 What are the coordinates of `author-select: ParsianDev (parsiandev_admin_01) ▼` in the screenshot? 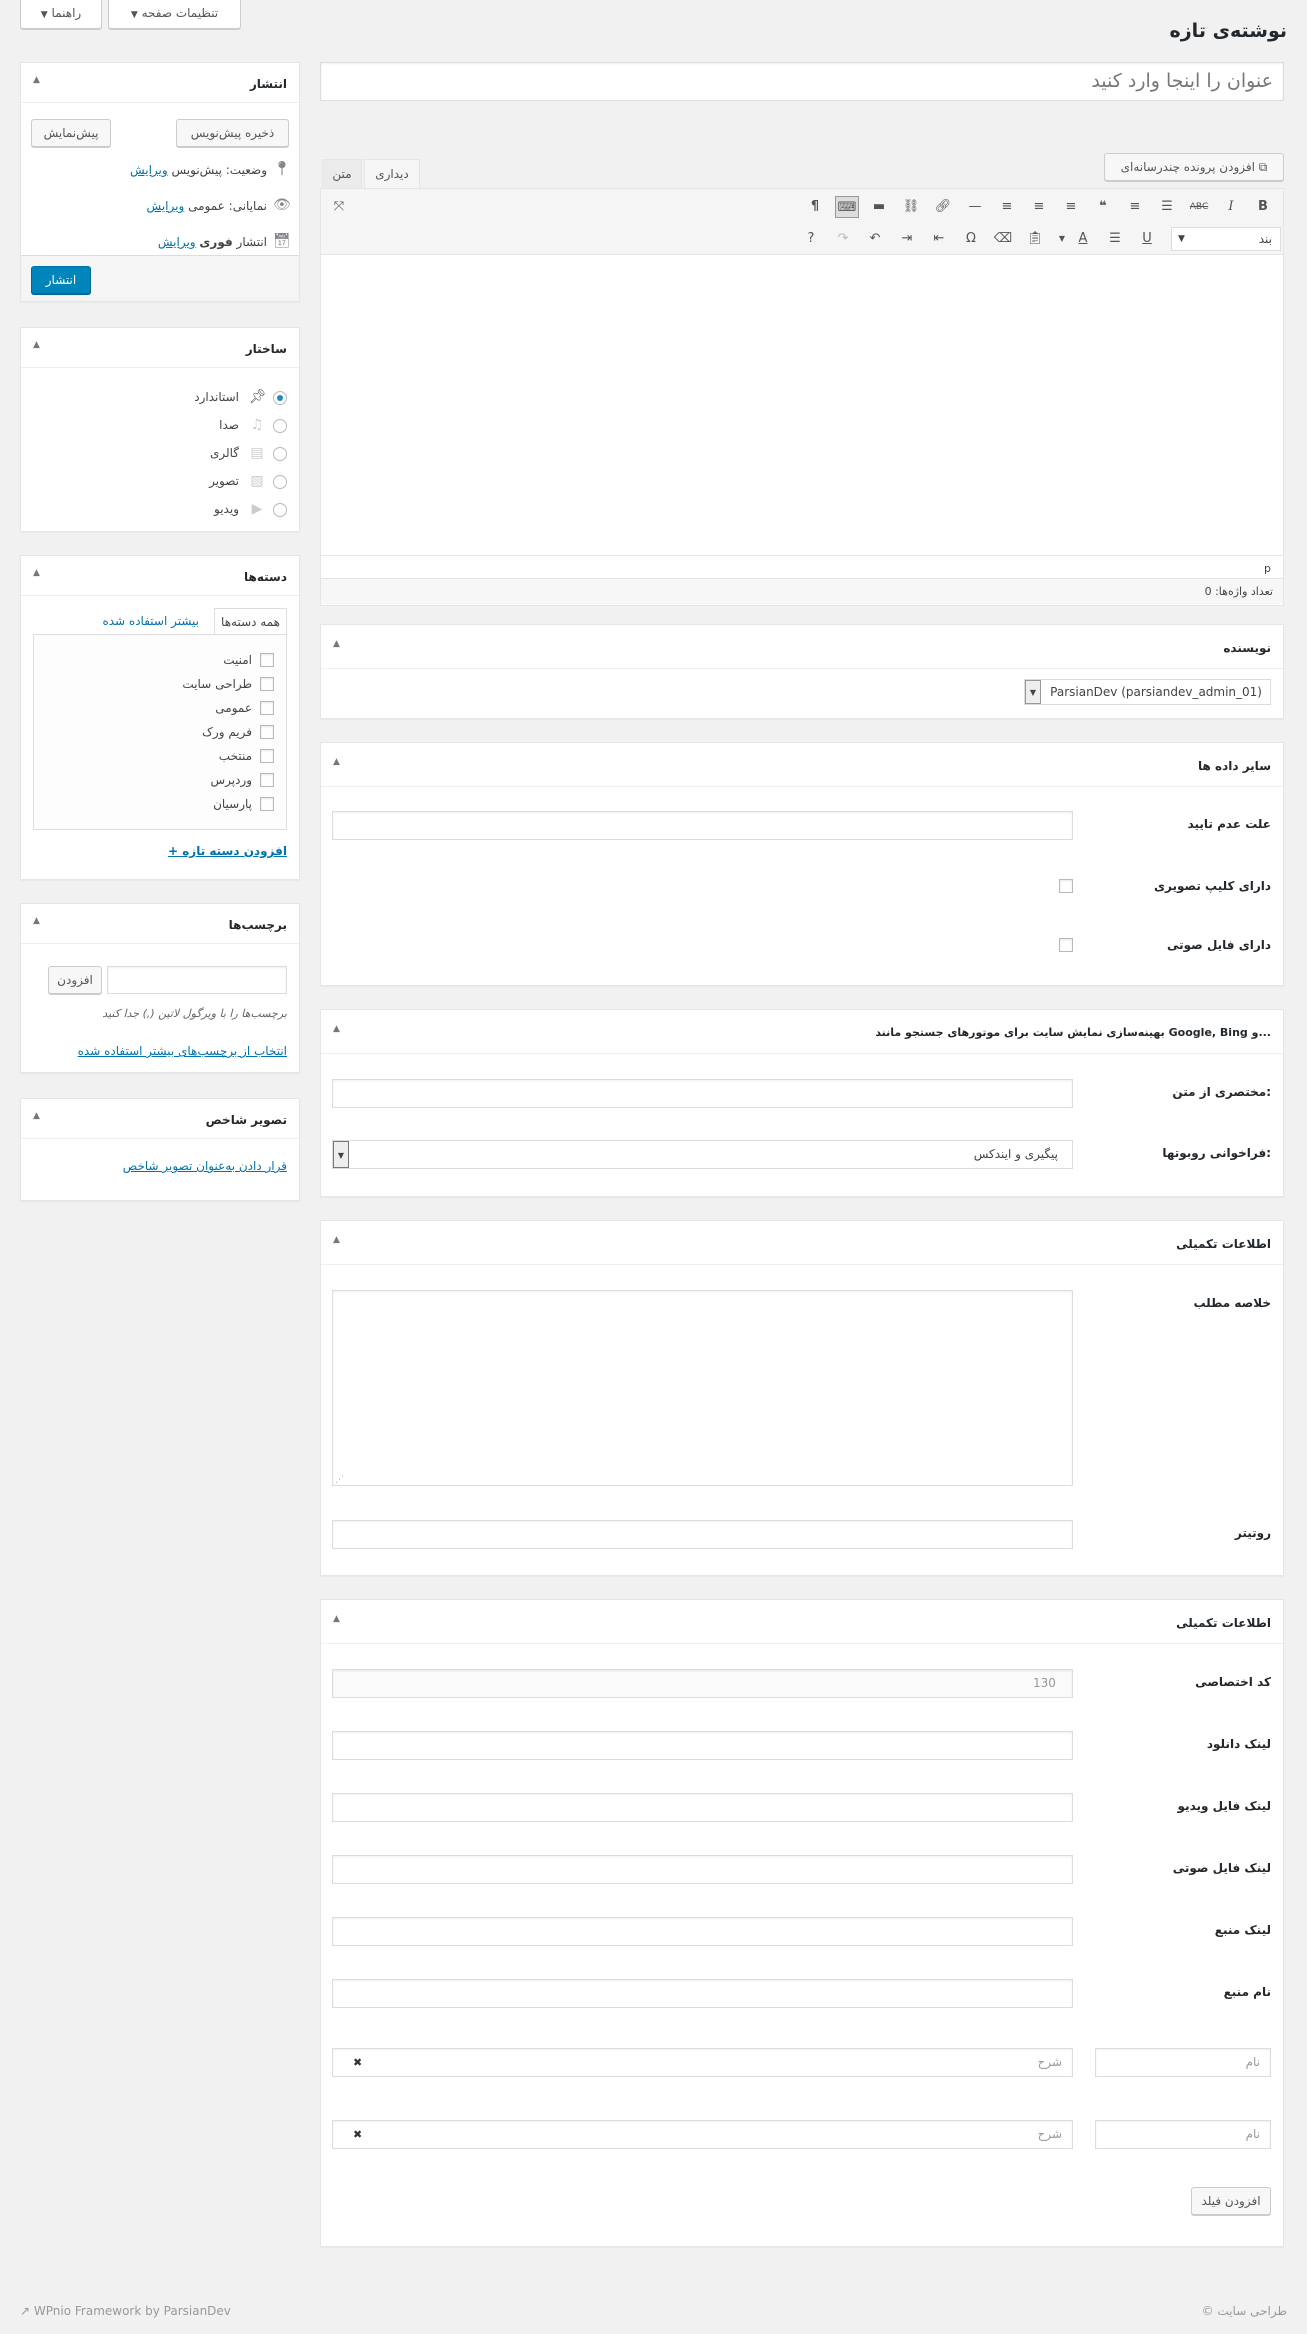 It's located at (1147, 692).